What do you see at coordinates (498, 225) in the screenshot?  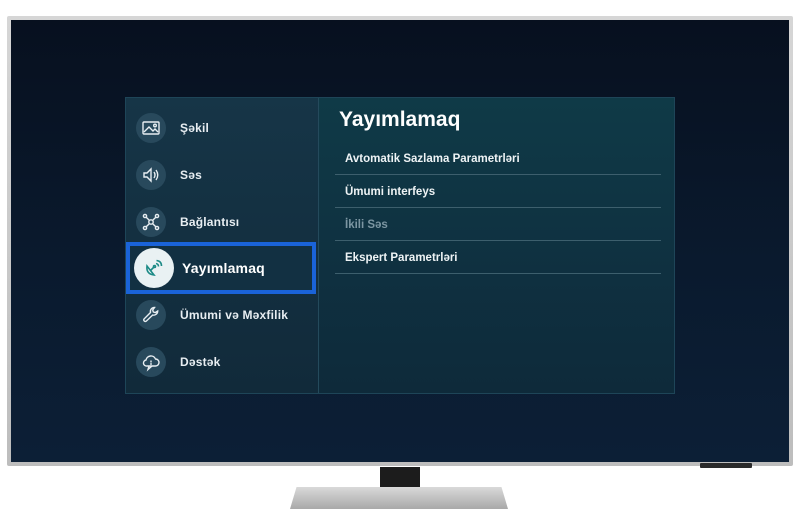 I see `option-dual-audio: İkili Səs` at bounding box center [498, 225].